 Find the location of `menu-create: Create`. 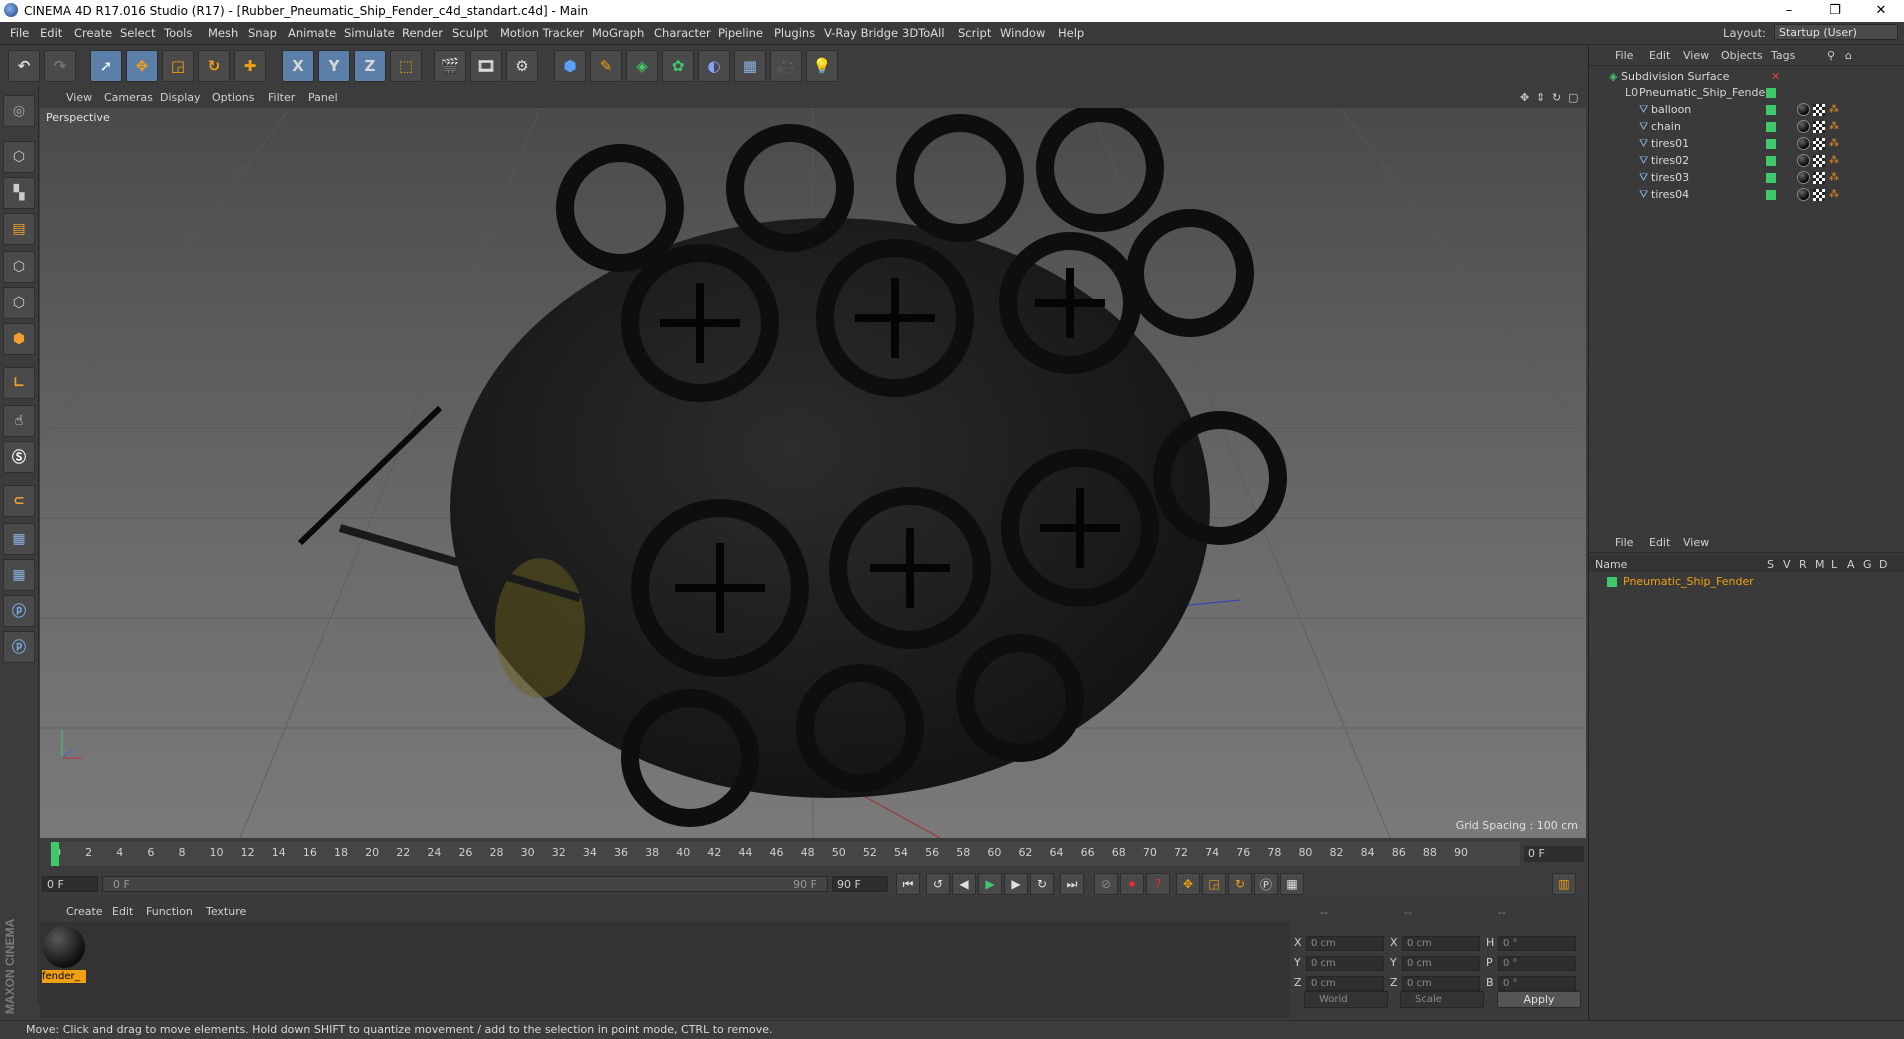

menu-create: Create is located at coordinates (93, 33).